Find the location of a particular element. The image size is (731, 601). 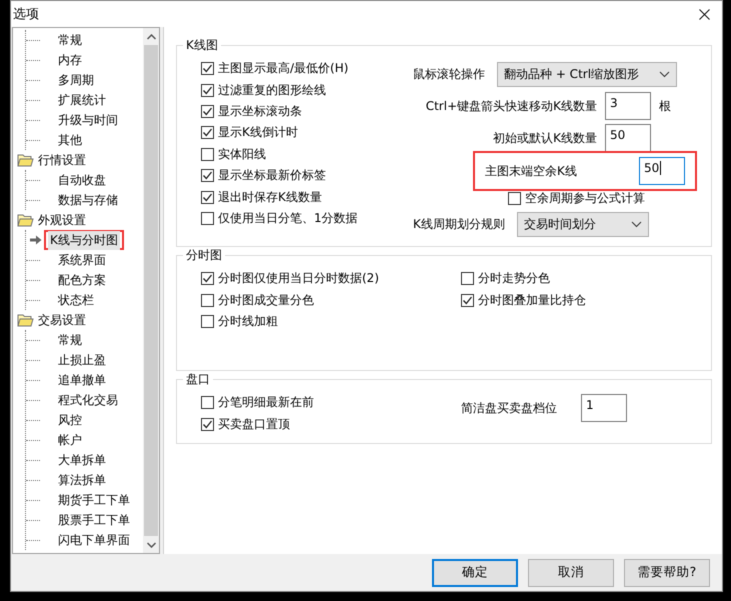

tree-item: 升级与时间 is located at coordinates (88, 120).